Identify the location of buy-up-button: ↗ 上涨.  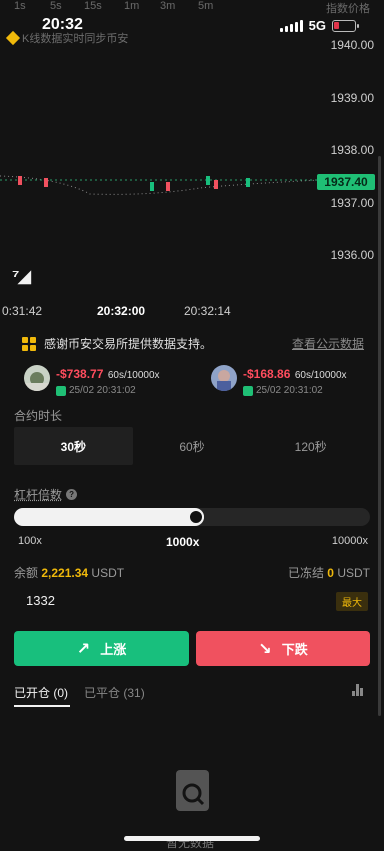
(101, 648).